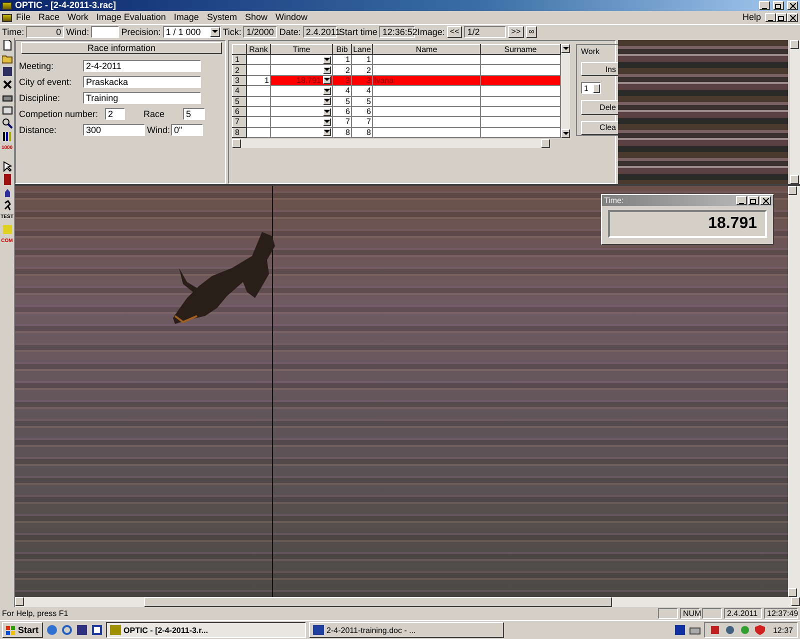 The height and width of the screenshot is (639, 800). I want to click on column-header: Lane, so click(362, 49).